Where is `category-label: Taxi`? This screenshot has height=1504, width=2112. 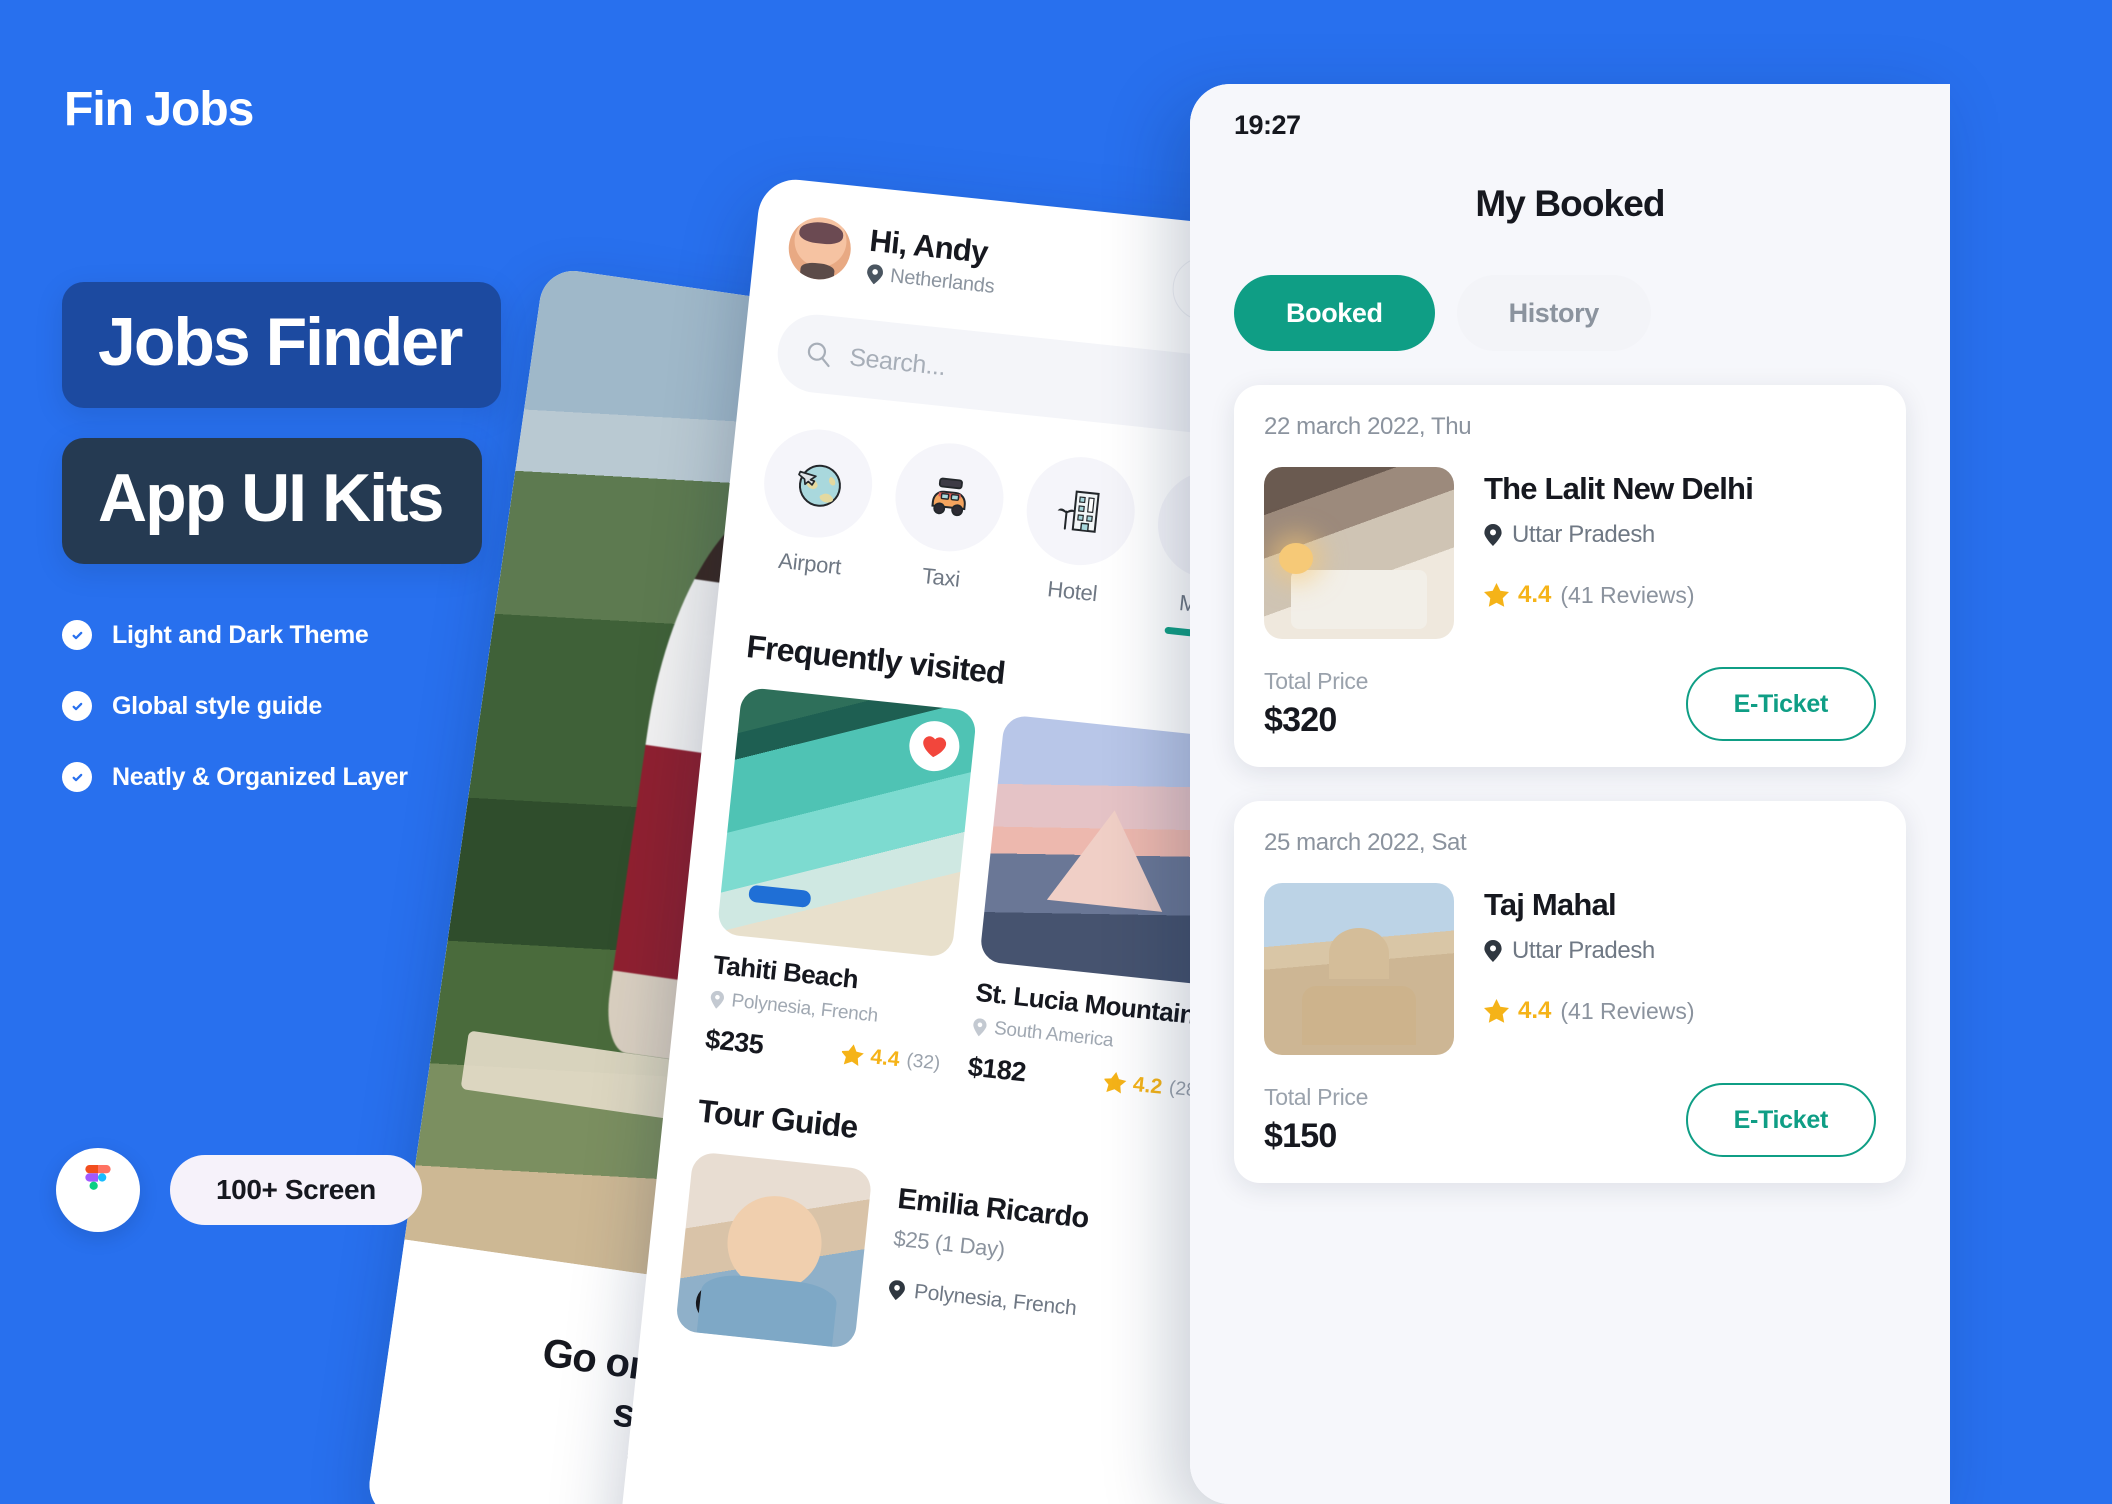 category-label: Taxi is located at coordinates (941, 577).